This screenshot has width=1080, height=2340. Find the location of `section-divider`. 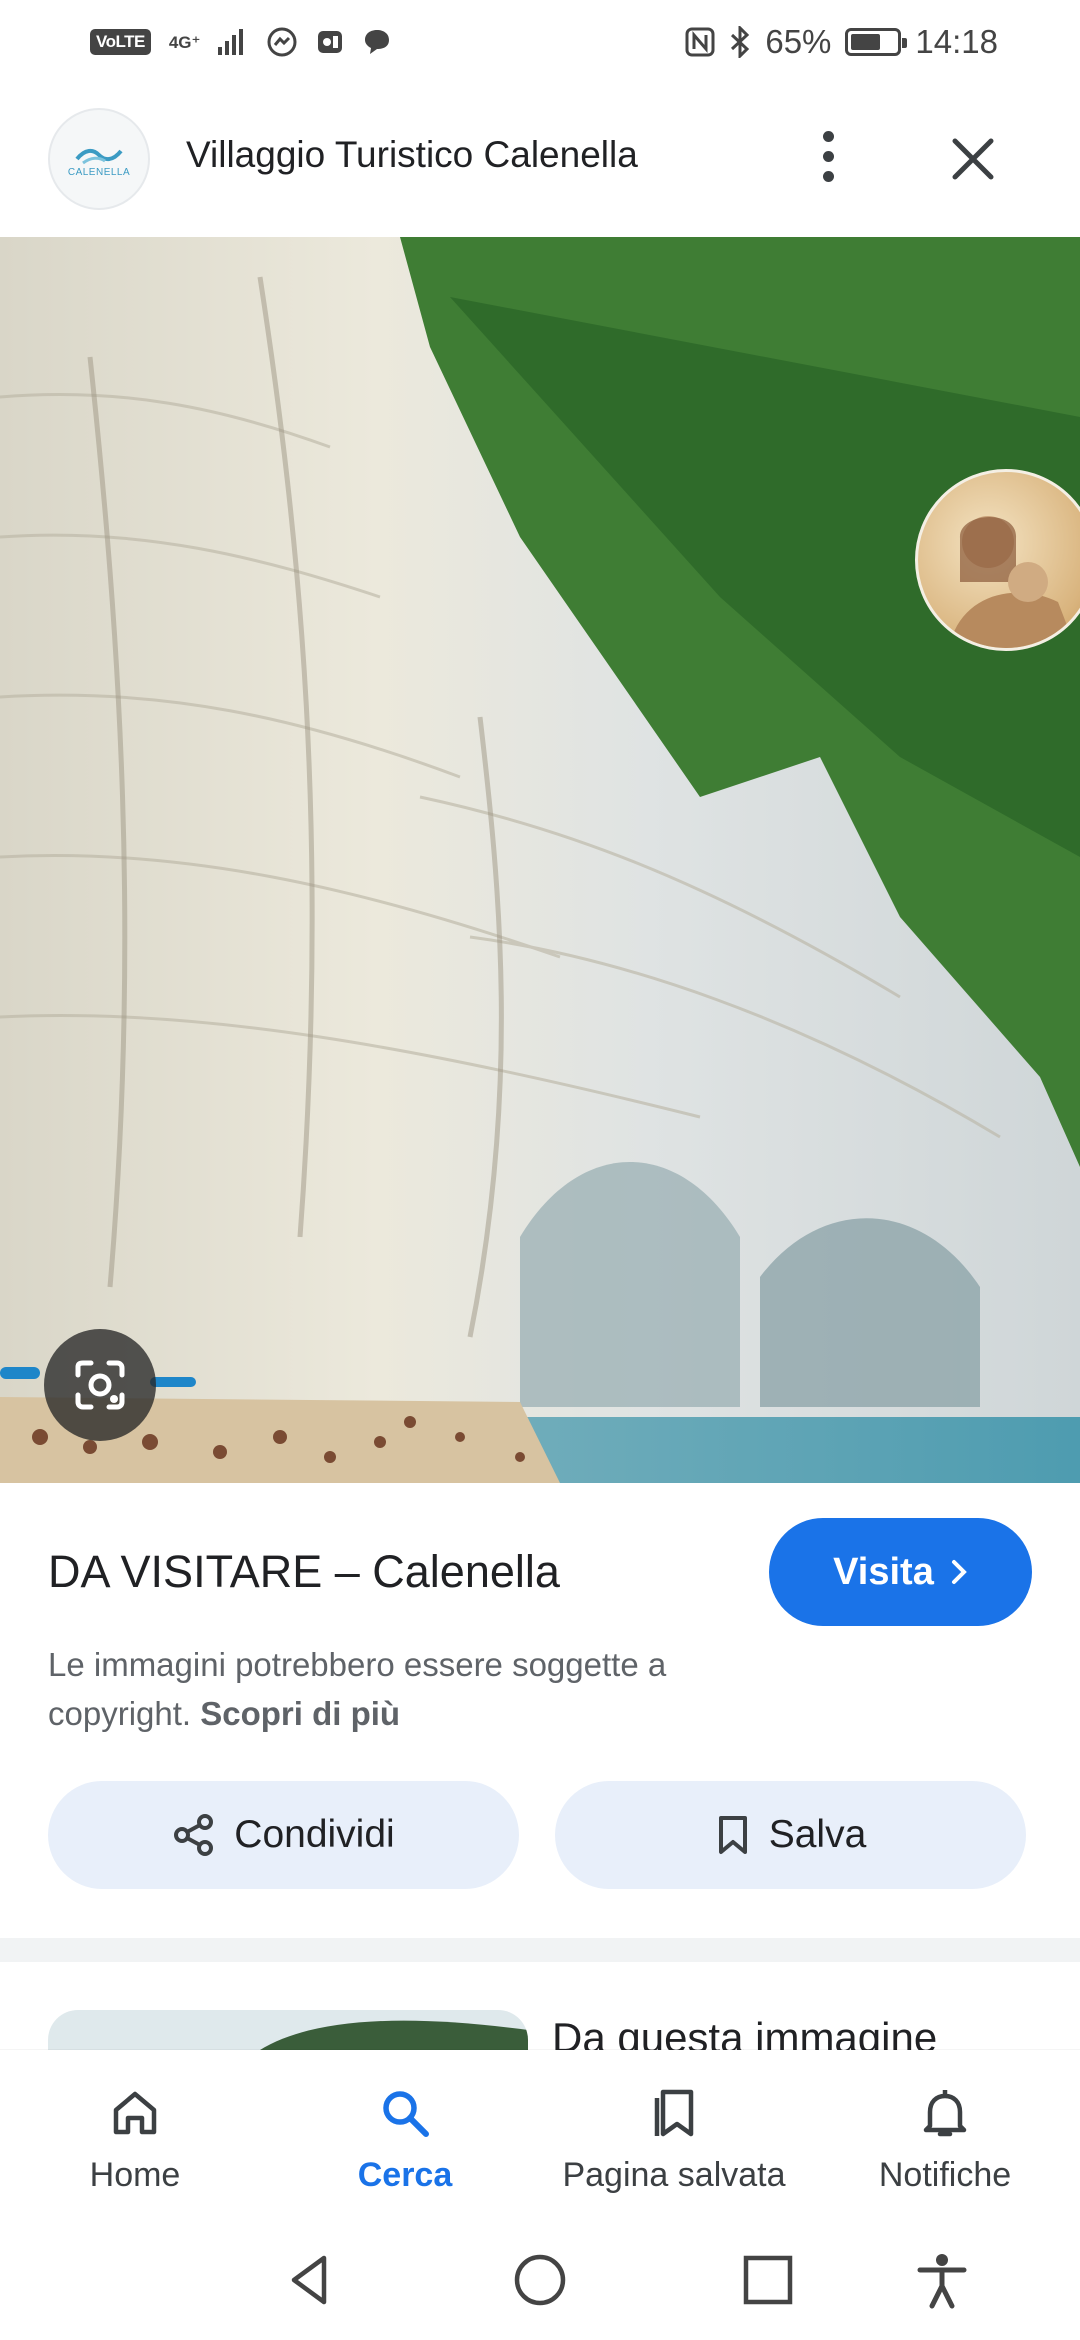

section-divider is located at coordinates (540, 1950).